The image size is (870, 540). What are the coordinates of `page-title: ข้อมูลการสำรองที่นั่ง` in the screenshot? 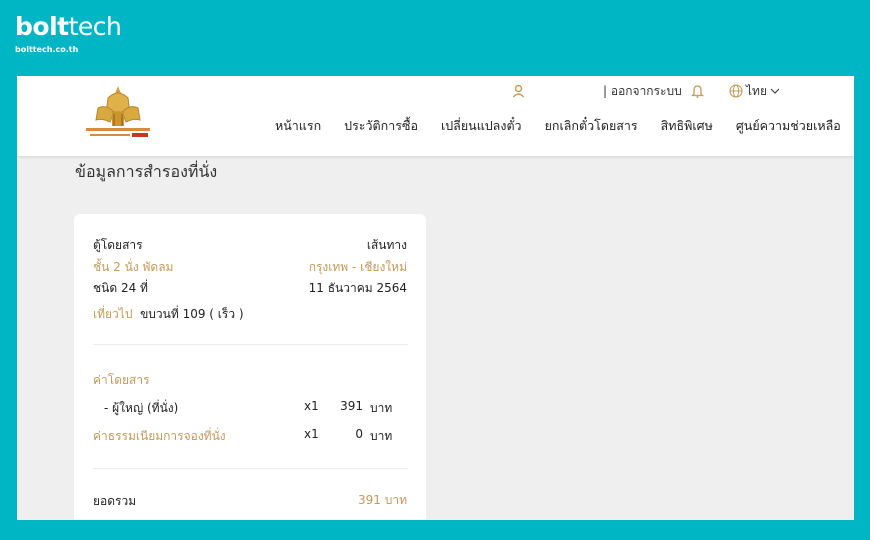 It's located at (146, 171).